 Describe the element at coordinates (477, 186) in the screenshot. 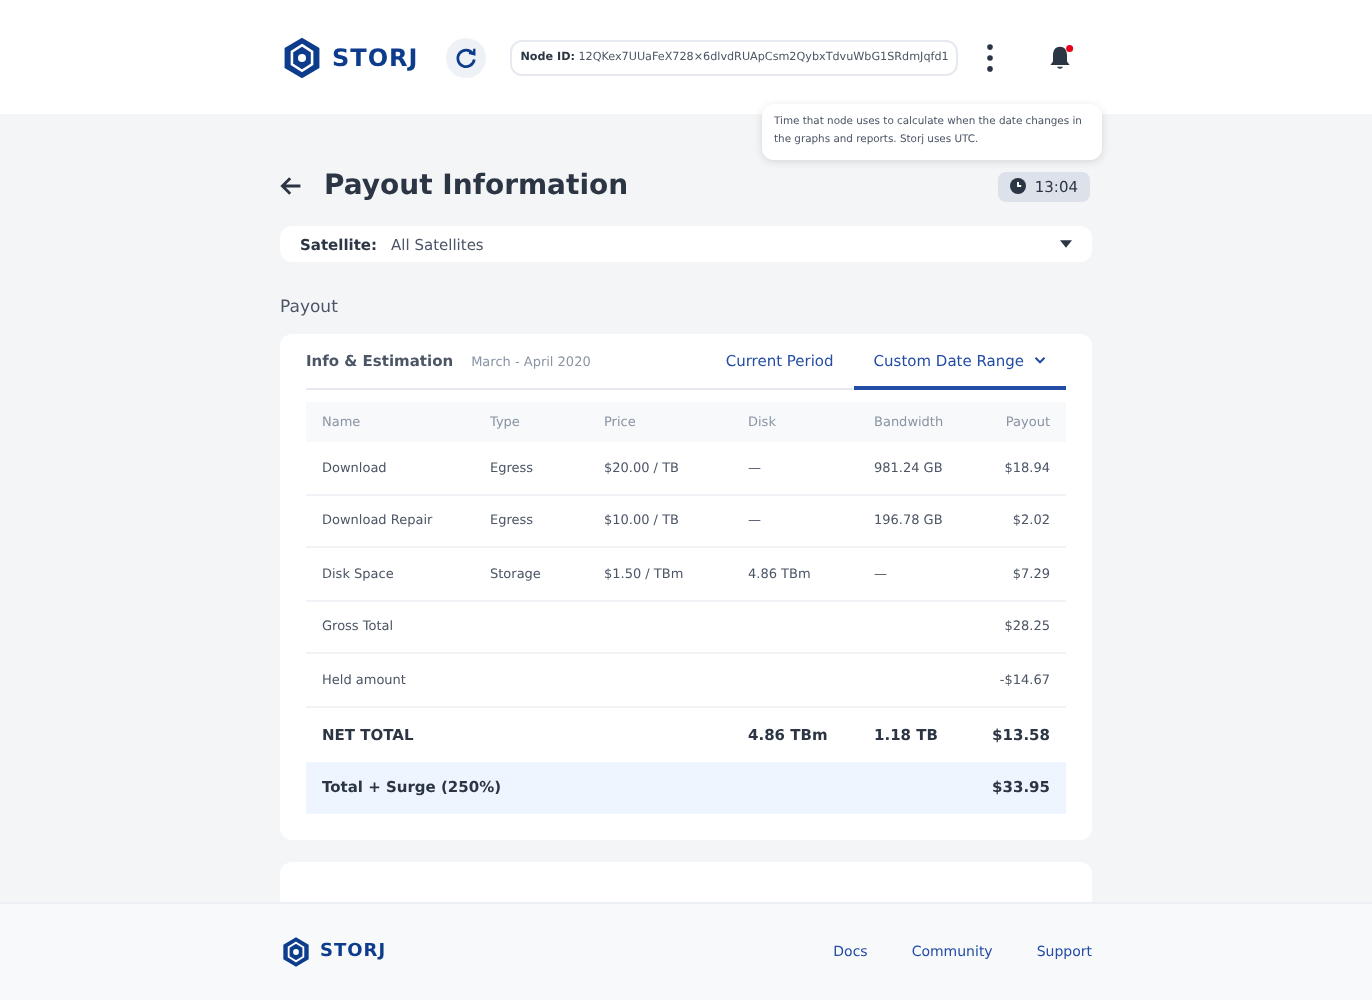

I see `page-title: Payout Information` at that location.